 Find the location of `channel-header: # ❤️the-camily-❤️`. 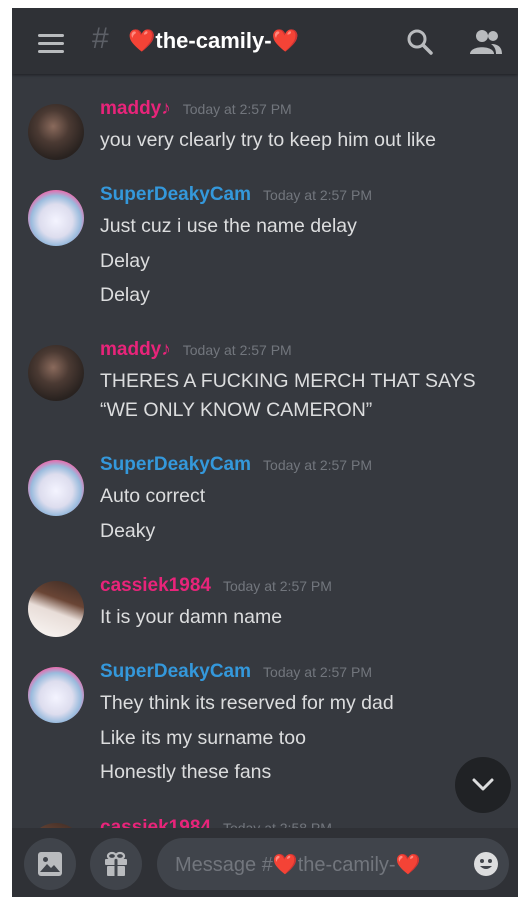

channel-header: # ❤️the-camily-❤️ is located at coordinates (265, 41).